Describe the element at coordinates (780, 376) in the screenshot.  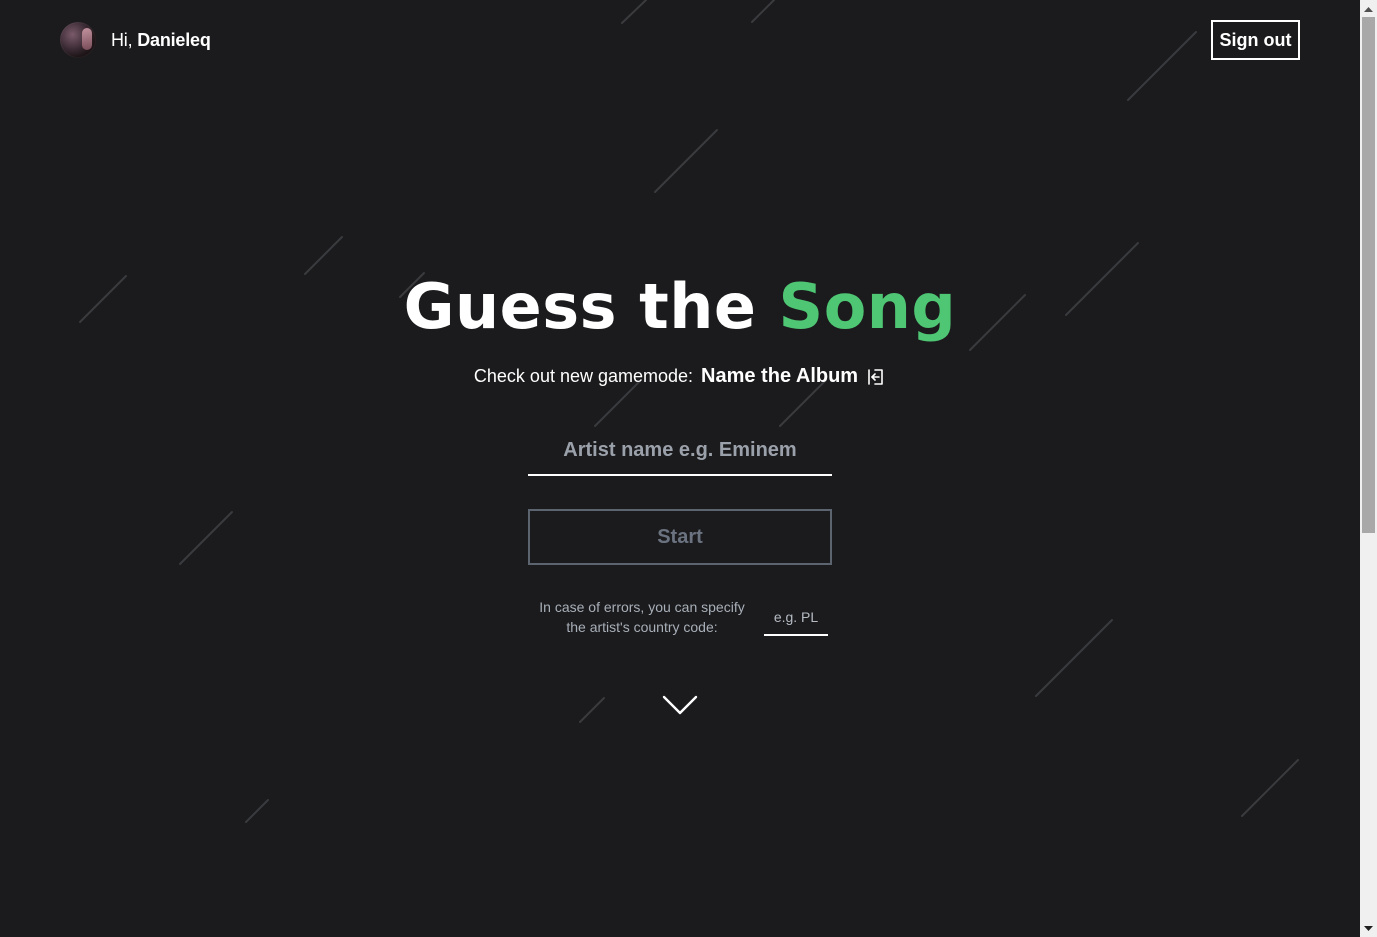
I see `name-the-album-link-label: Name the Album` at that location.